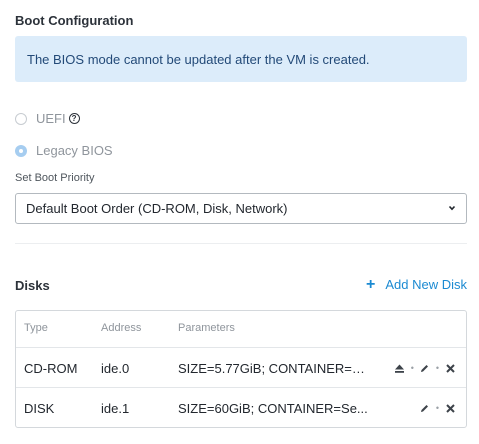 The height and width of the screenshot is (444, 479). What do you see at coordinates (55, 178) in the screenshot?
I see `boot-priority-label: Set Boot Priority` at bounding box center [55, 178].